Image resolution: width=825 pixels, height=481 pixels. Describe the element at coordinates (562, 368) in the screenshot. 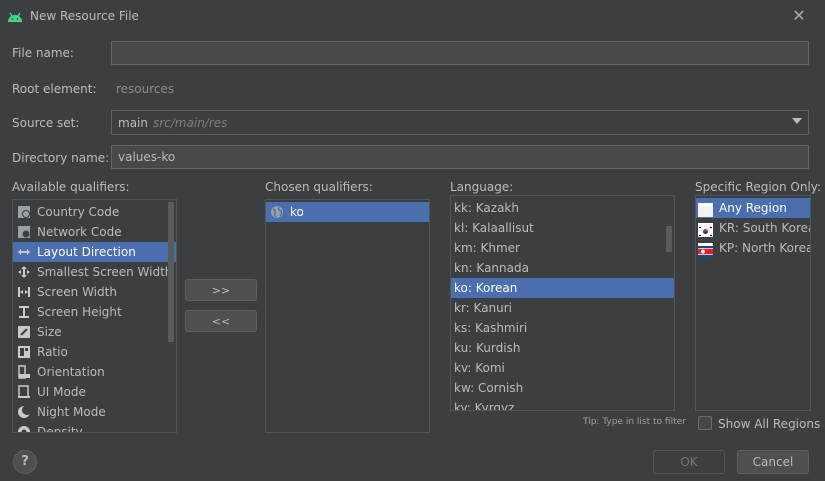

I see `language-item: kv: Komi` at that location.